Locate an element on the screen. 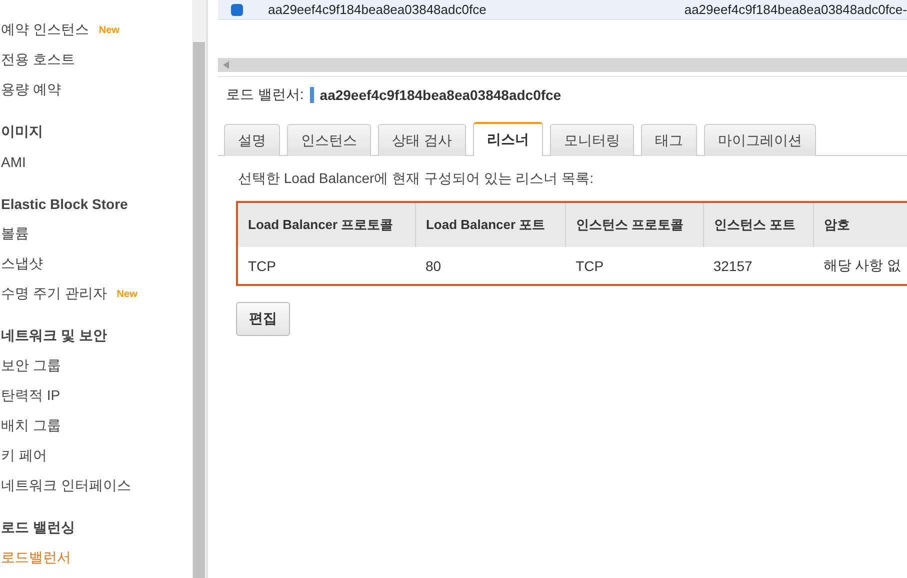  column-header: 인스턴스 프로토콜 is located at coordinates (635, 225).